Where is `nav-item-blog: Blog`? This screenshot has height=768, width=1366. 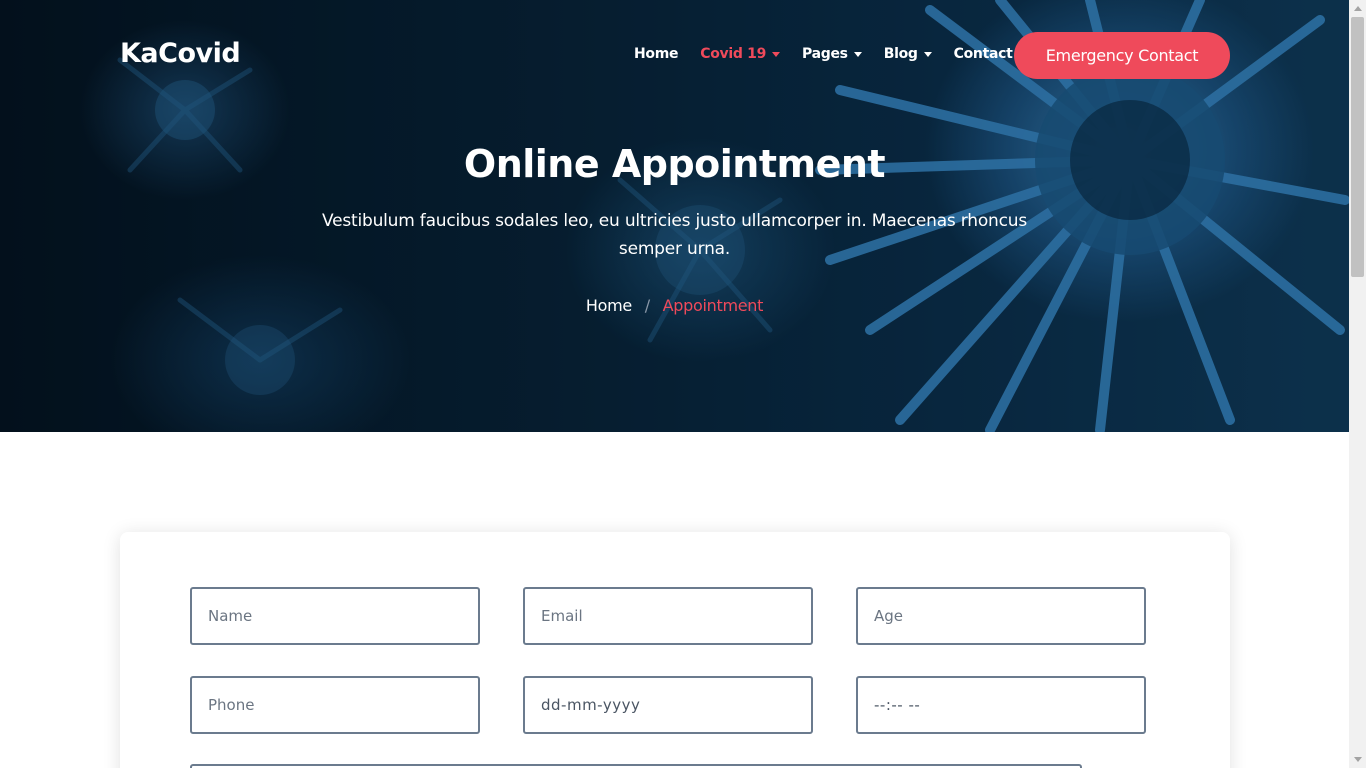
nav-item-blog: Blog is located at coordinates (908, 54).